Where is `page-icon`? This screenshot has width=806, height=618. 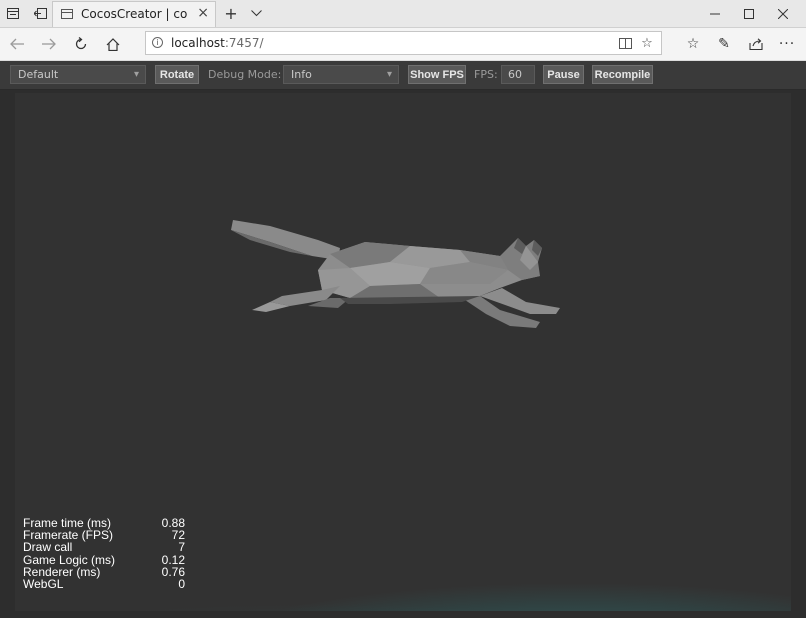
page-icon is located at coordinates (67, 14).